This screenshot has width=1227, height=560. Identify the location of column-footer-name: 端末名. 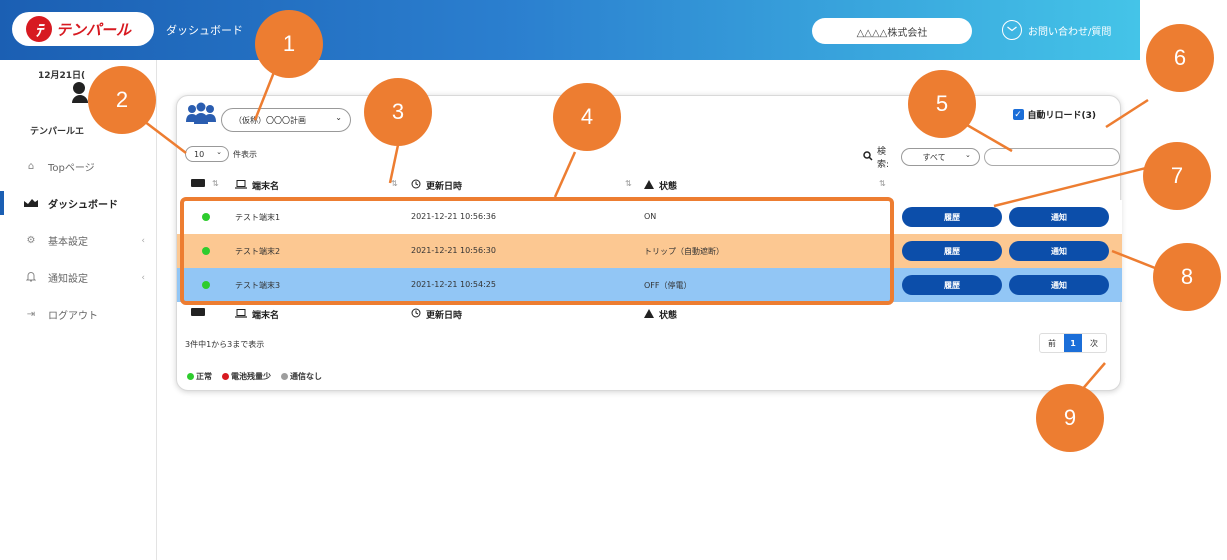
(257, 314).